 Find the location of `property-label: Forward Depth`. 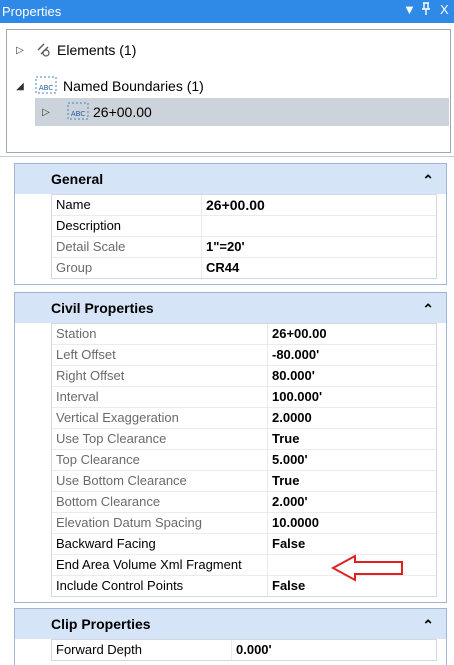

property-label: Forward Depth is located at coordinates (142, 650).